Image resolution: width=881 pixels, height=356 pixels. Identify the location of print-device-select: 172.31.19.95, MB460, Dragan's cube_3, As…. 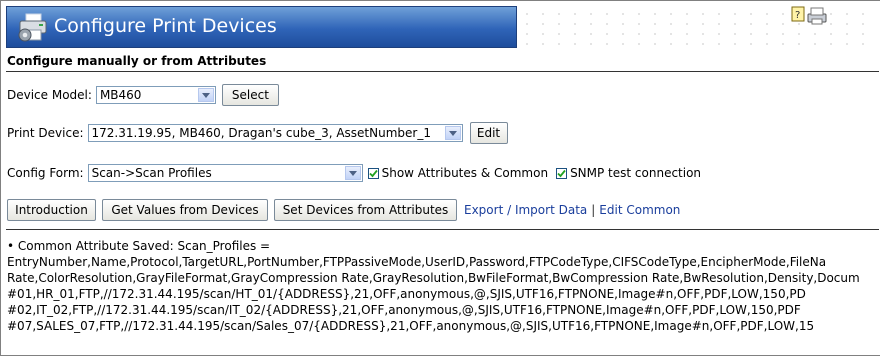
(275, 133).